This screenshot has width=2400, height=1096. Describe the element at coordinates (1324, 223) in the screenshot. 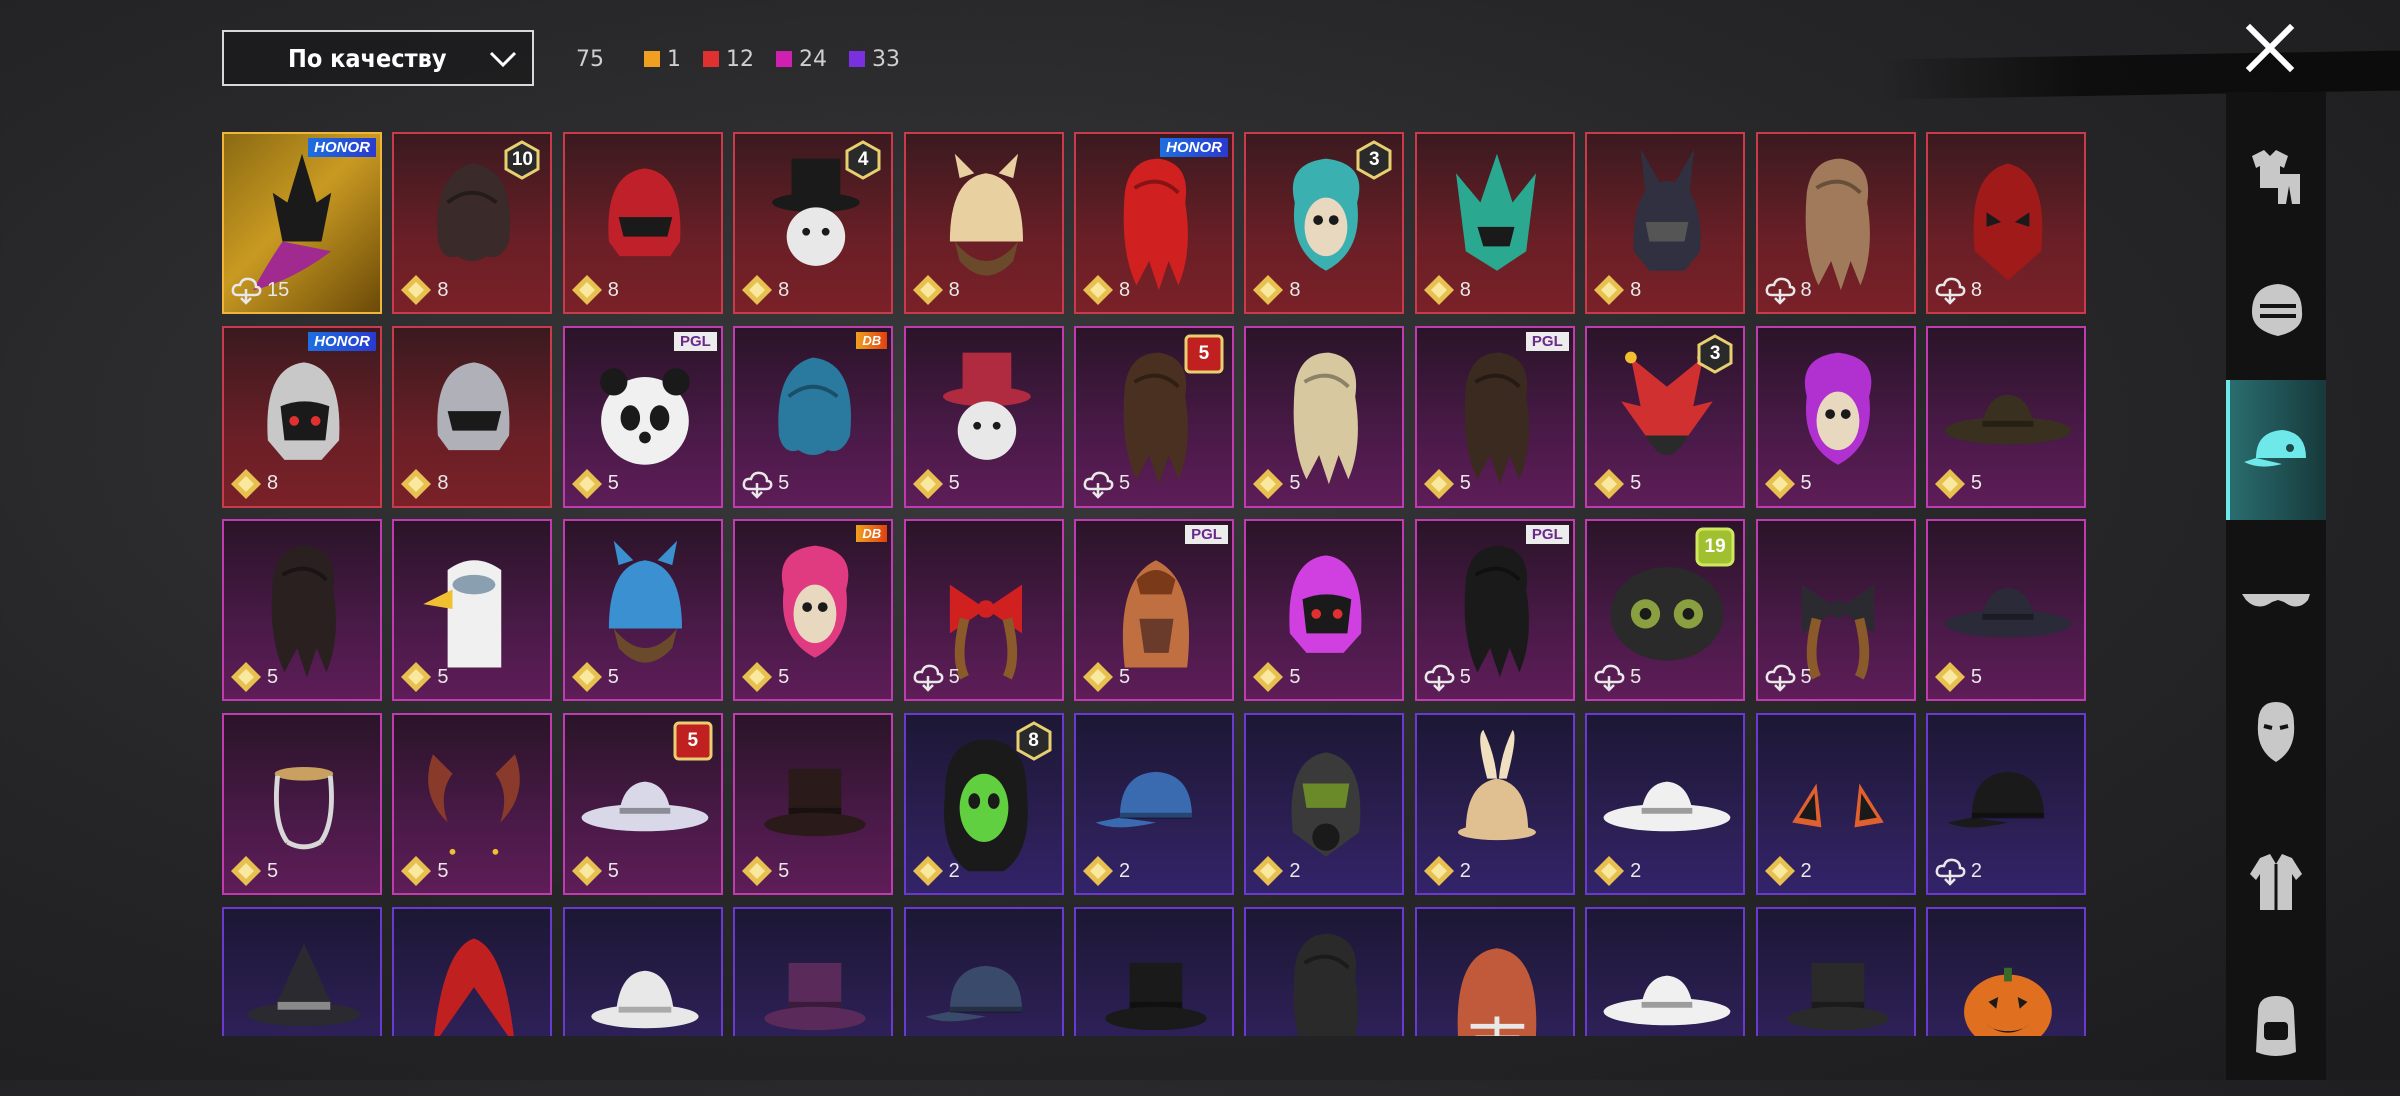

I see `item-tile: 38` at that location.